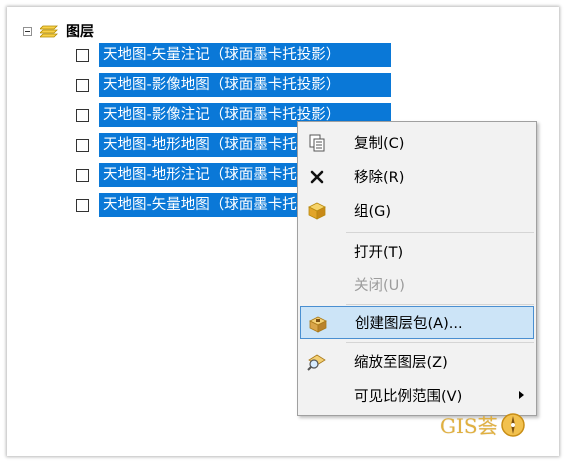 The height and width of the screenshot is (464, 568). What do you see at coordinates (417, 284) in the screenshot?
I see `menu-item-close: 关闭(U)` at bounding box center [417, 284].